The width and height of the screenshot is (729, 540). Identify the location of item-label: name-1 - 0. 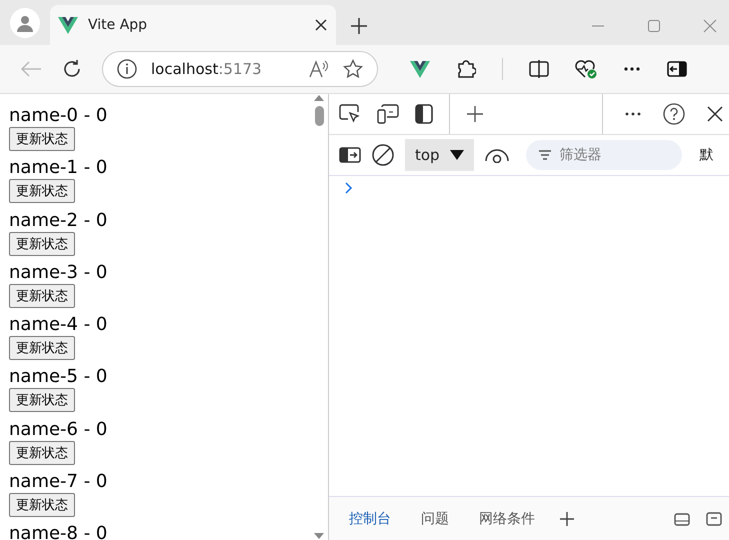
(58, 168).